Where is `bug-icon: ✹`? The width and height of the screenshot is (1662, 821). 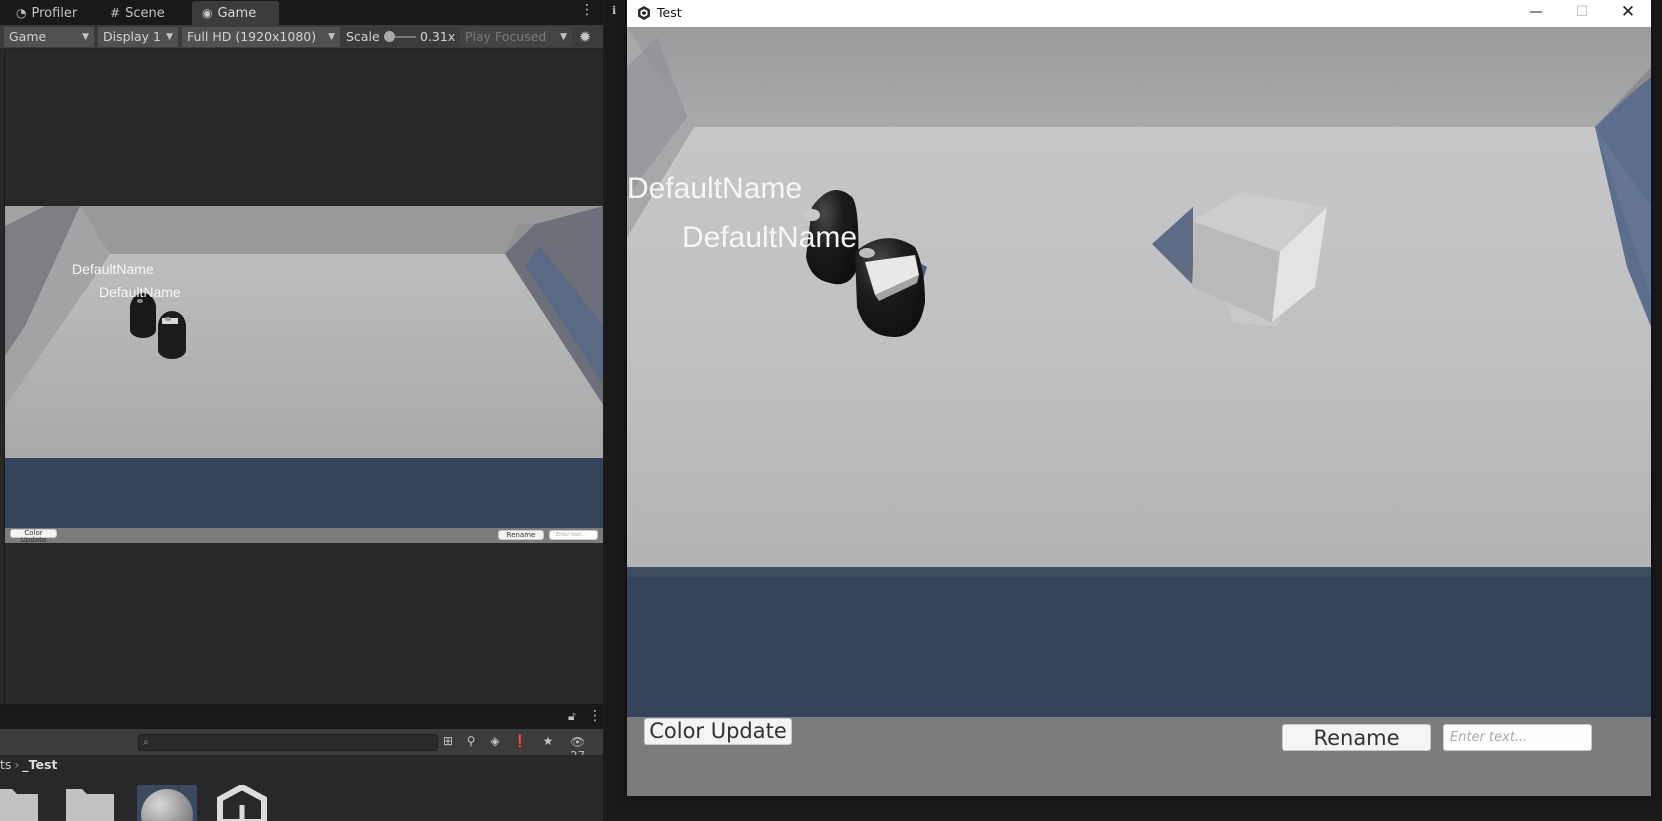 bug-icon: ✹ is located at coordinates (585, 37).